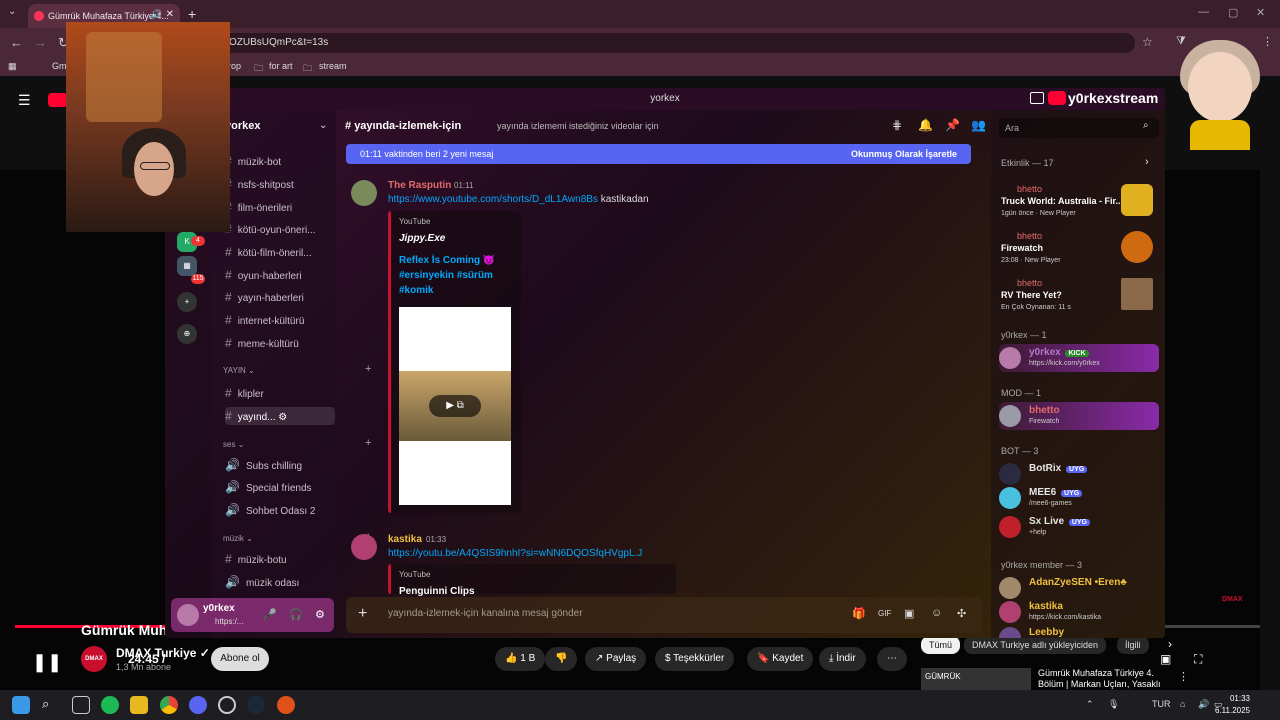  I want to click on volume-icon: 🔊, so click(1203, 704).